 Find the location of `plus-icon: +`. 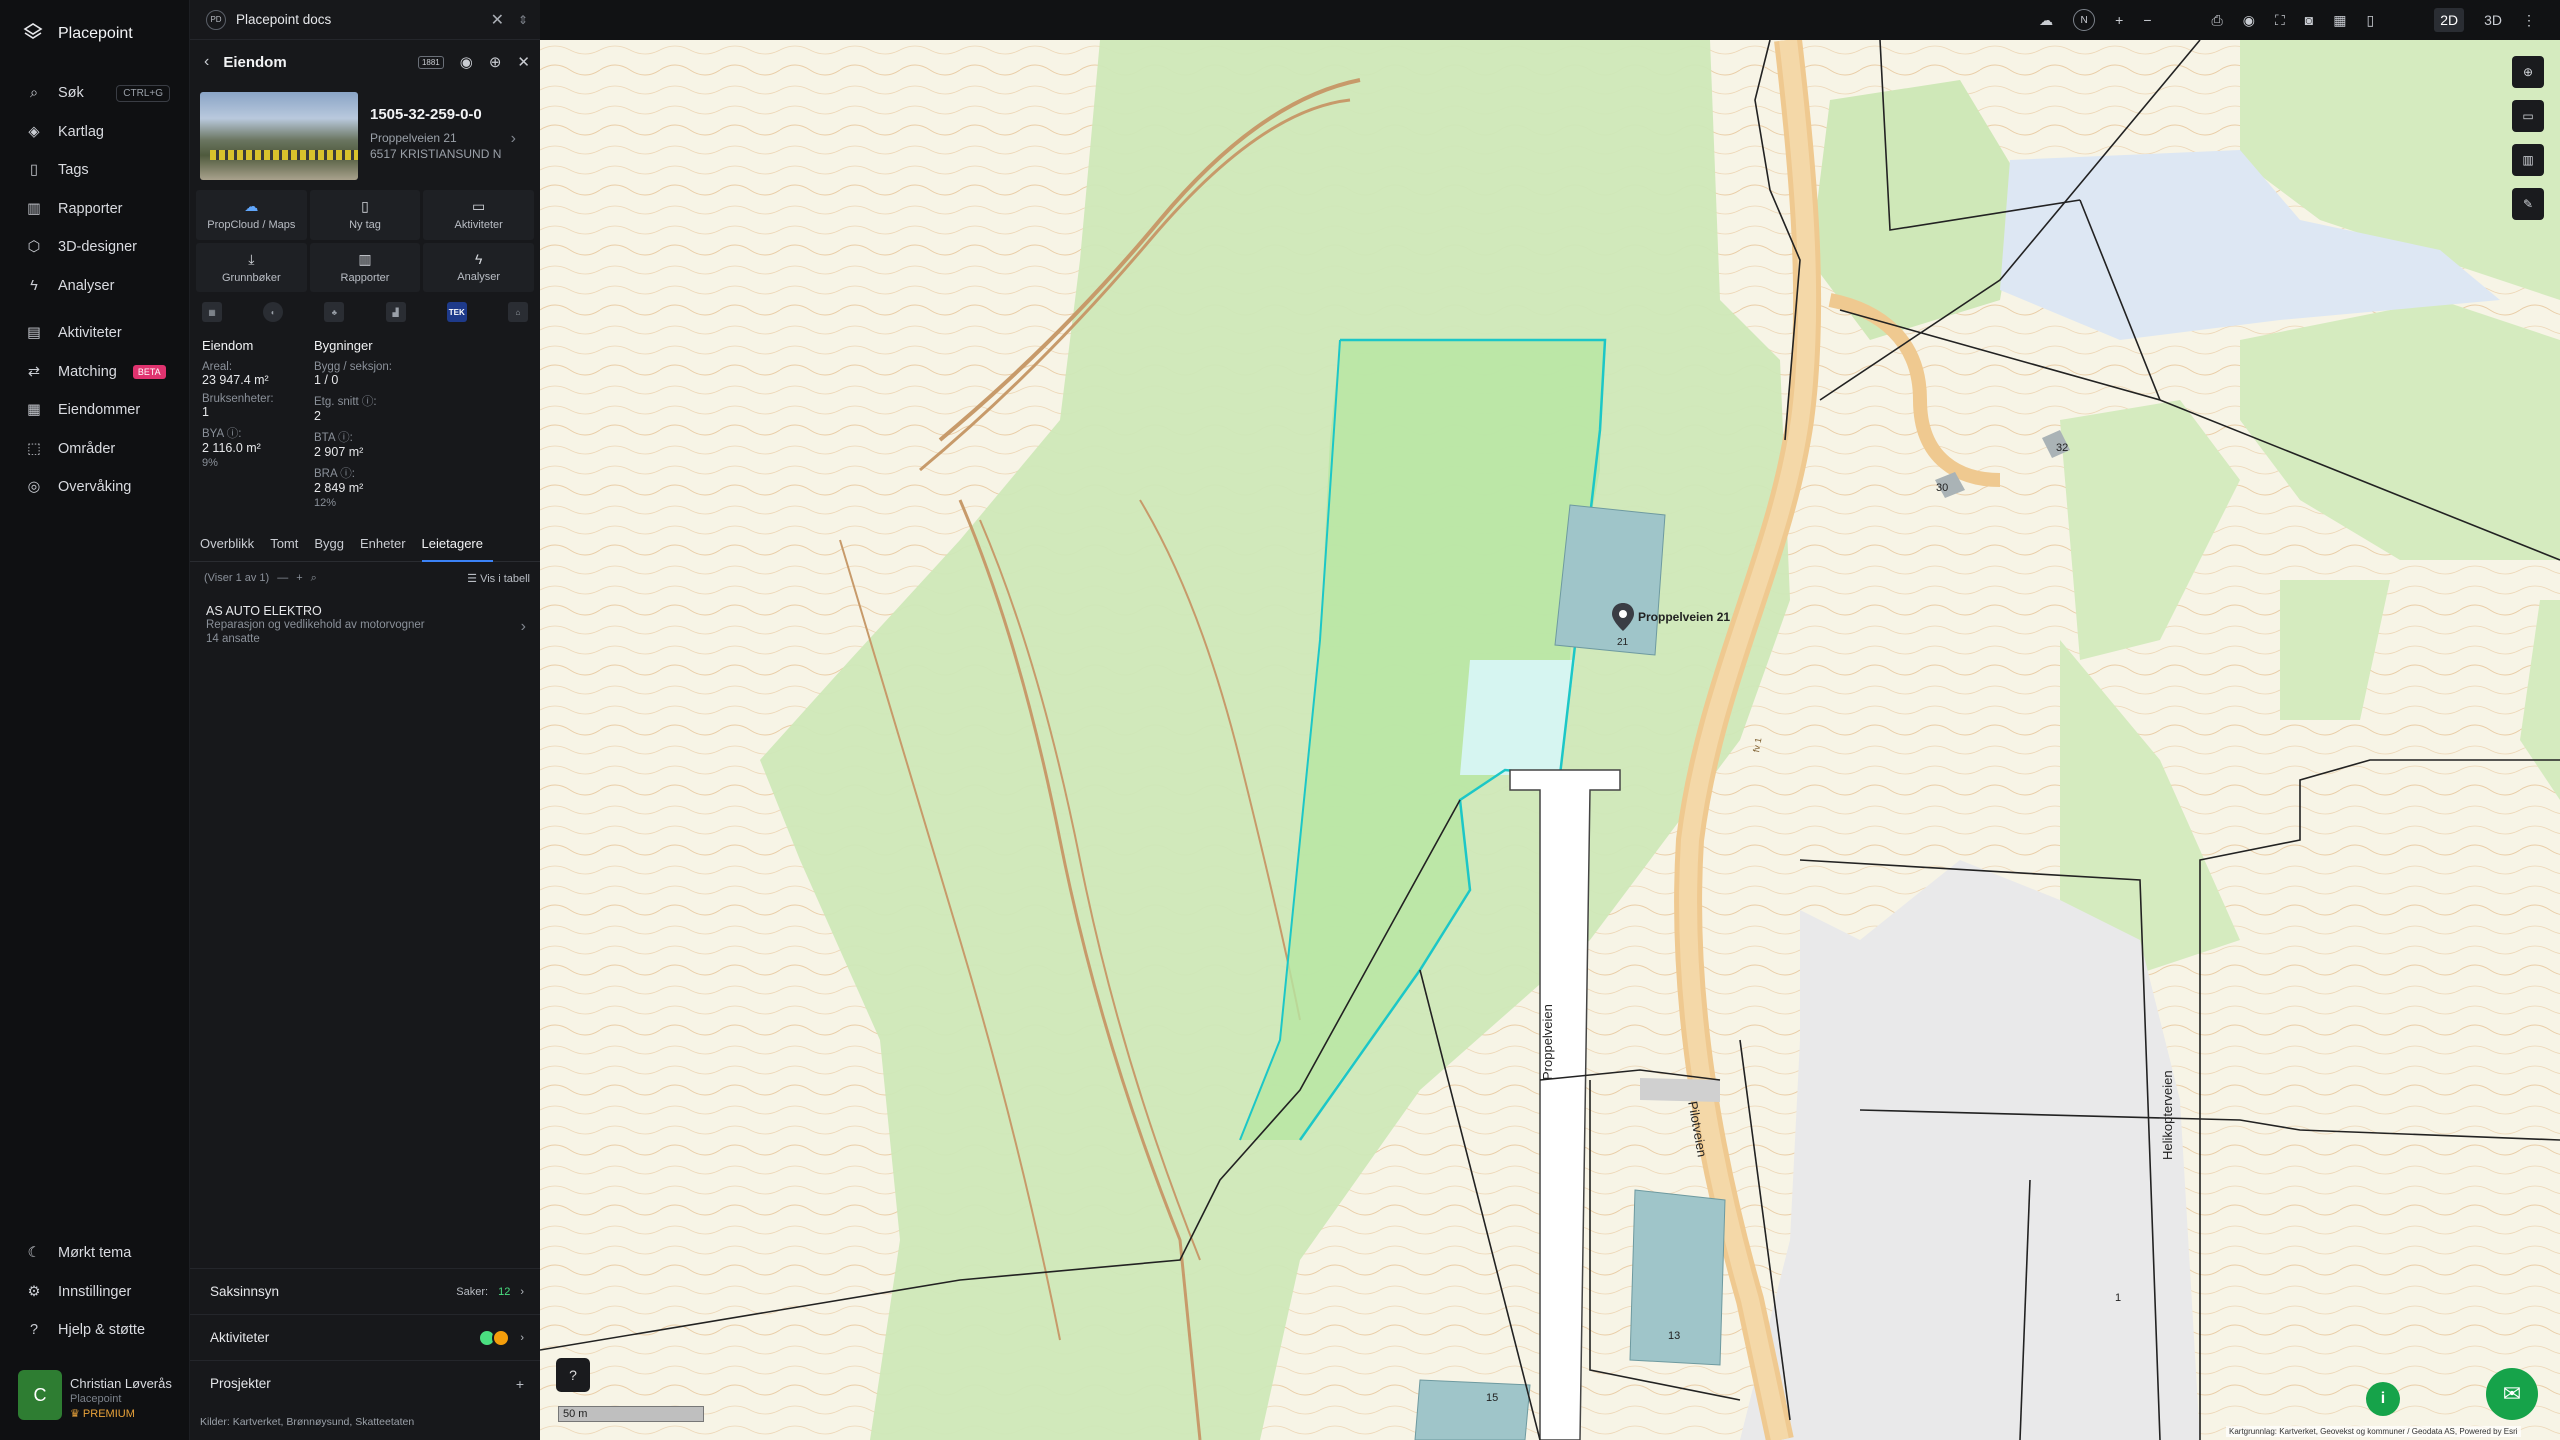

plus-icon: + is located at coordinates (299, 578).